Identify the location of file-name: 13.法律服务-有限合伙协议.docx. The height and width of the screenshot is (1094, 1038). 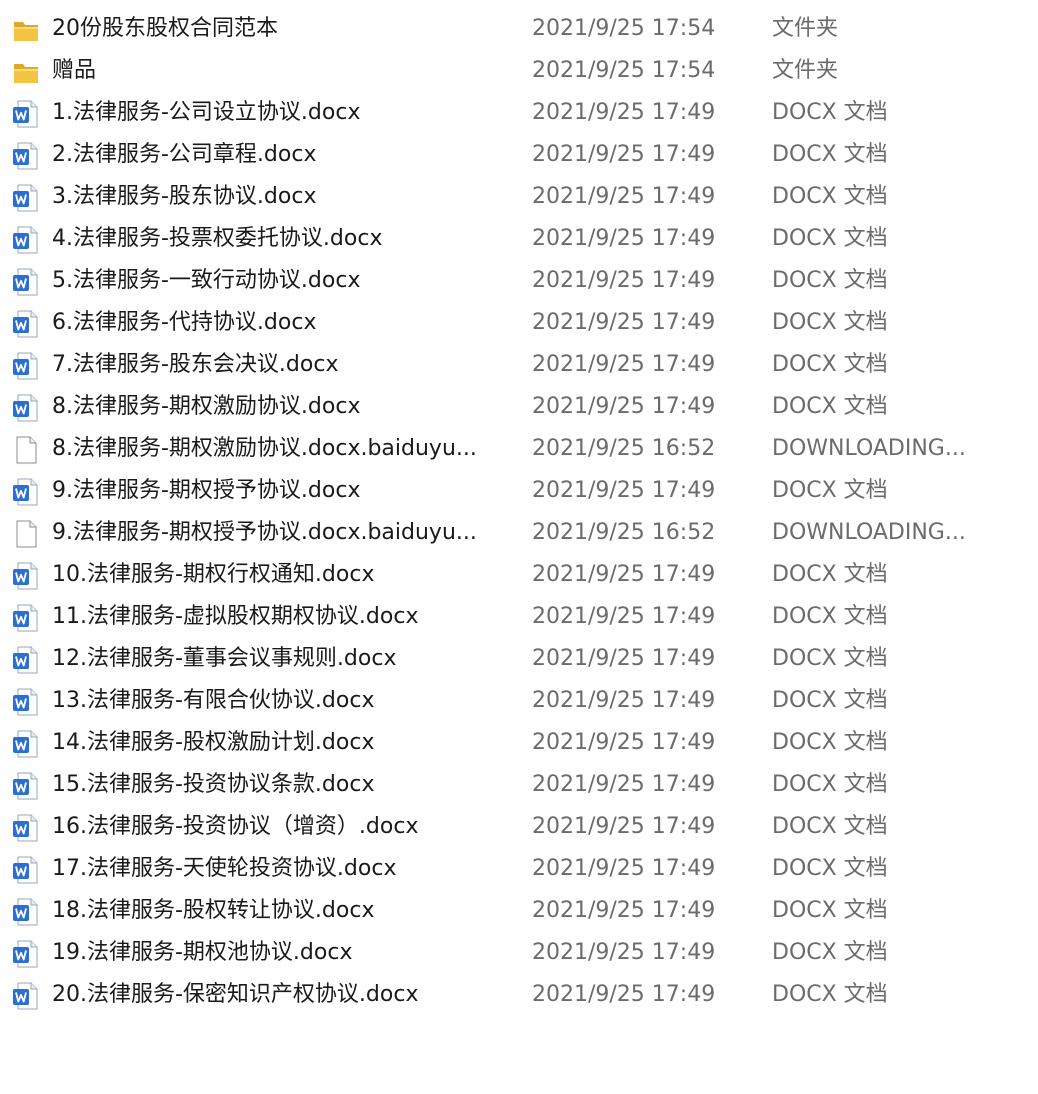
(213, 700).